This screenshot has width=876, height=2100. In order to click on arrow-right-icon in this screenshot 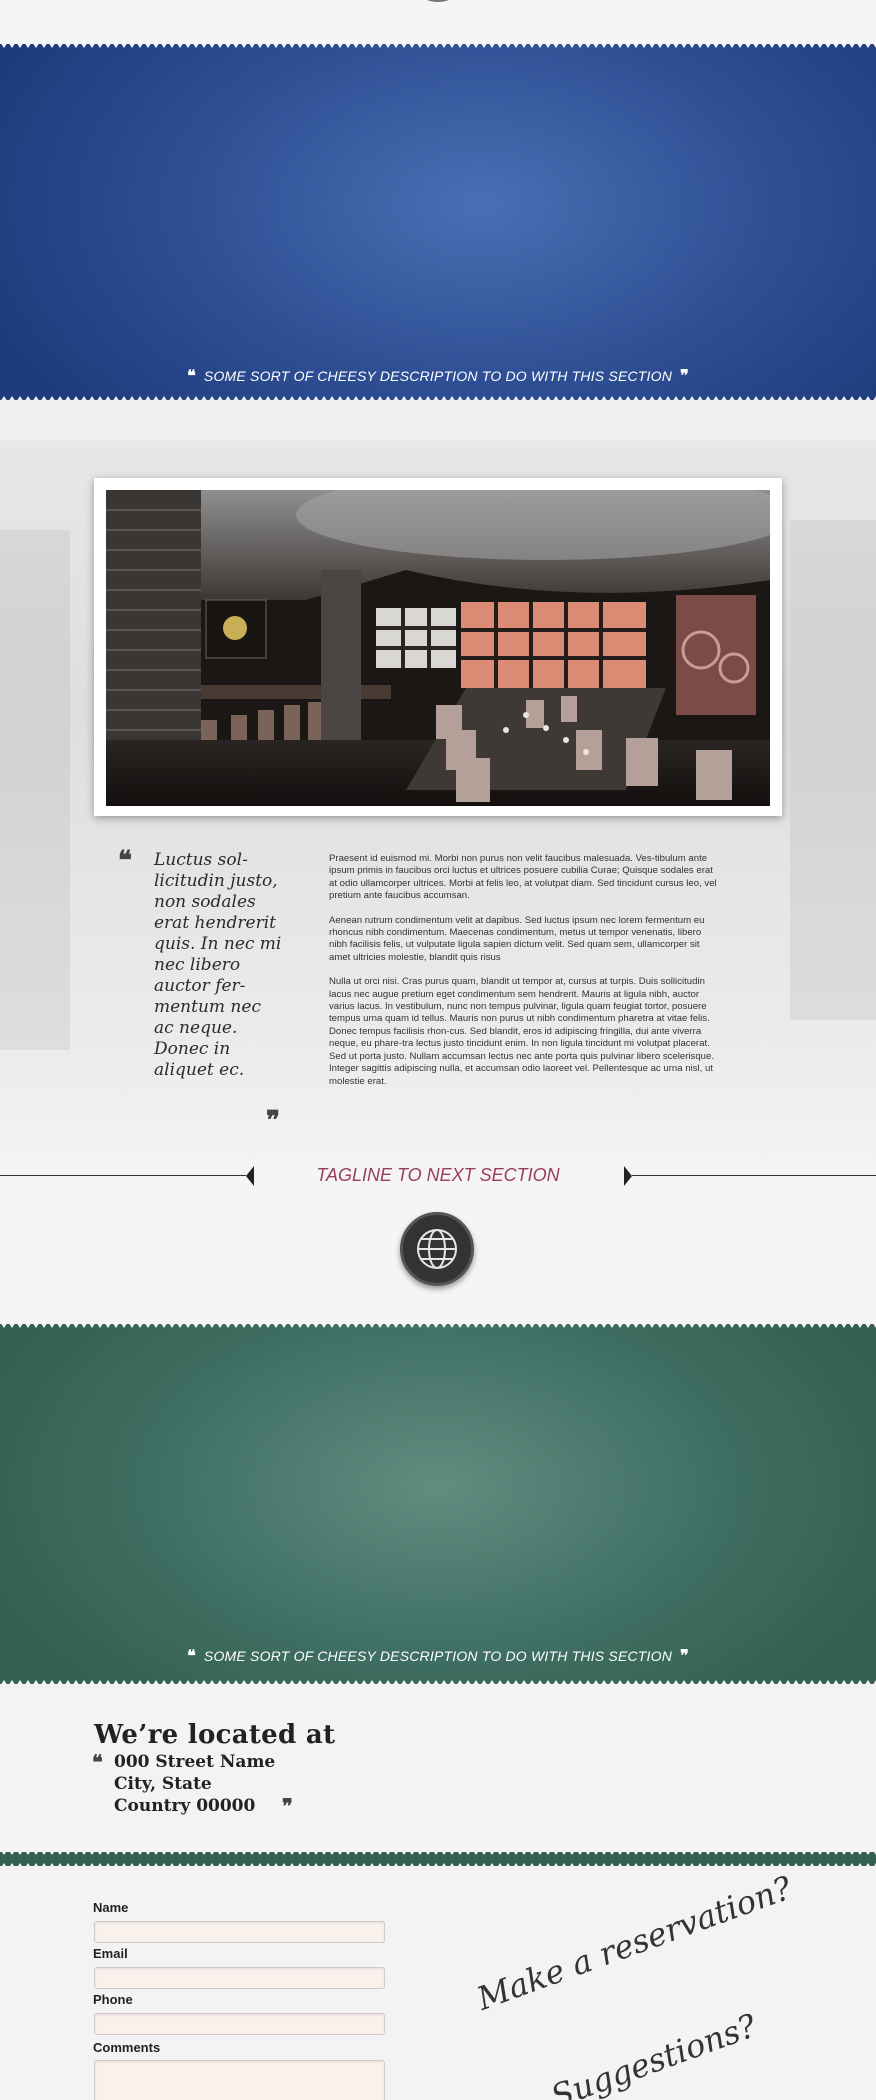, I will do `click(628, 1176)`.